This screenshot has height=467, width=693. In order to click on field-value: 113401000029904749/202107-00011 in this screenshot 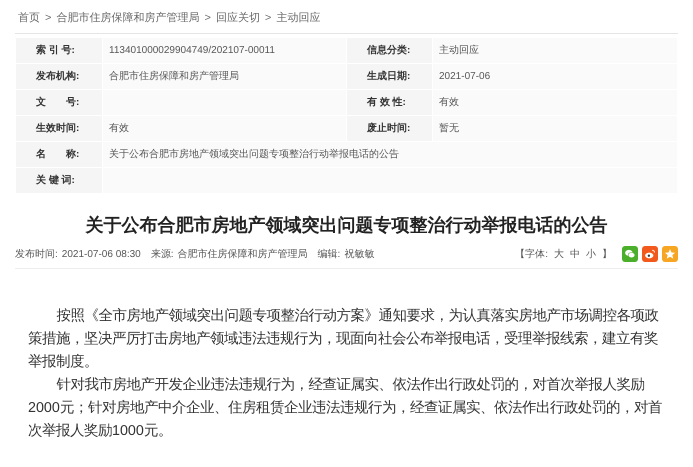, I will do `click(224, 51)`.